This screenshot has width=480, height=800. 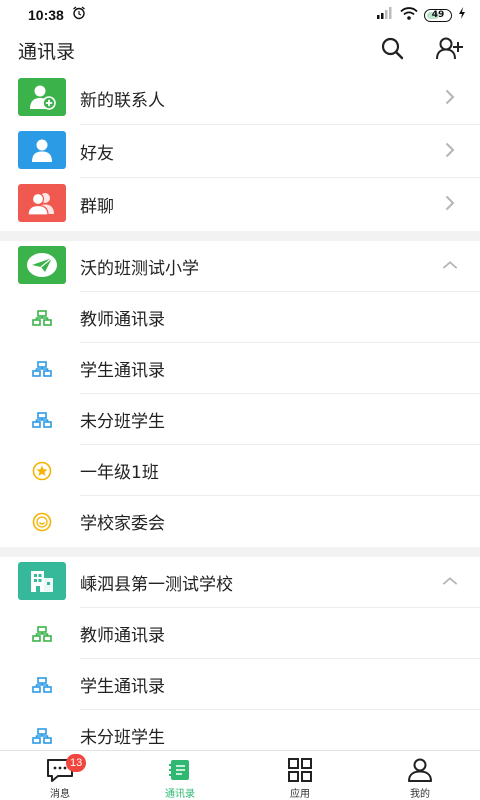 What do you see at coordinates (42, 97) in the screenshot?
I see `add-person-icon` at bounding box center [42, 97].